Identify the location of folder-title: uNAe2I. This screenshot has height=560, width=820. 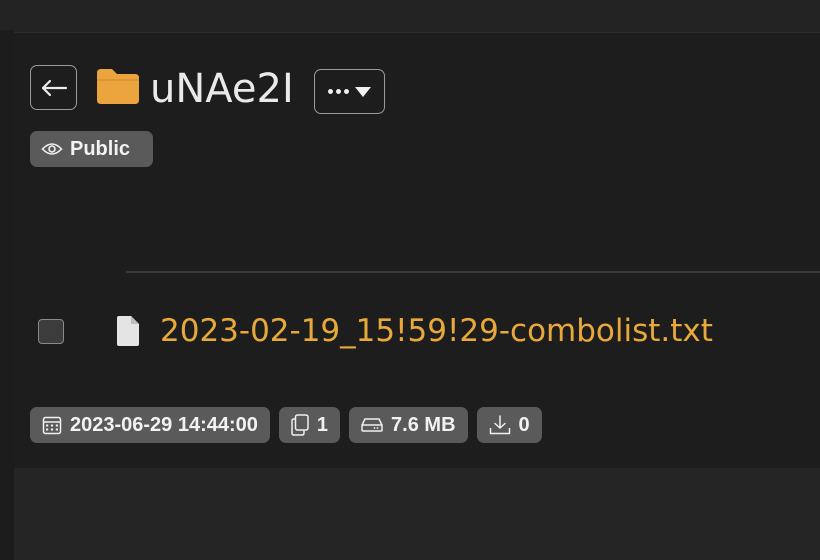
(222, 89).